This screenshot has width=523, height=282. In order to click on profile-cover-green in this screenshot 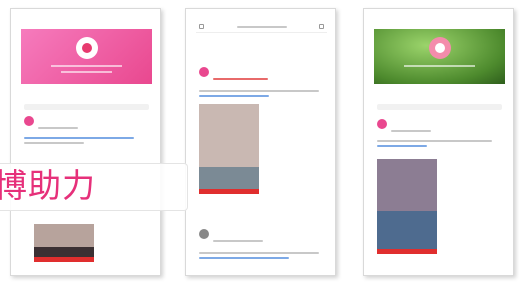, I will do `click(439, 56)`.